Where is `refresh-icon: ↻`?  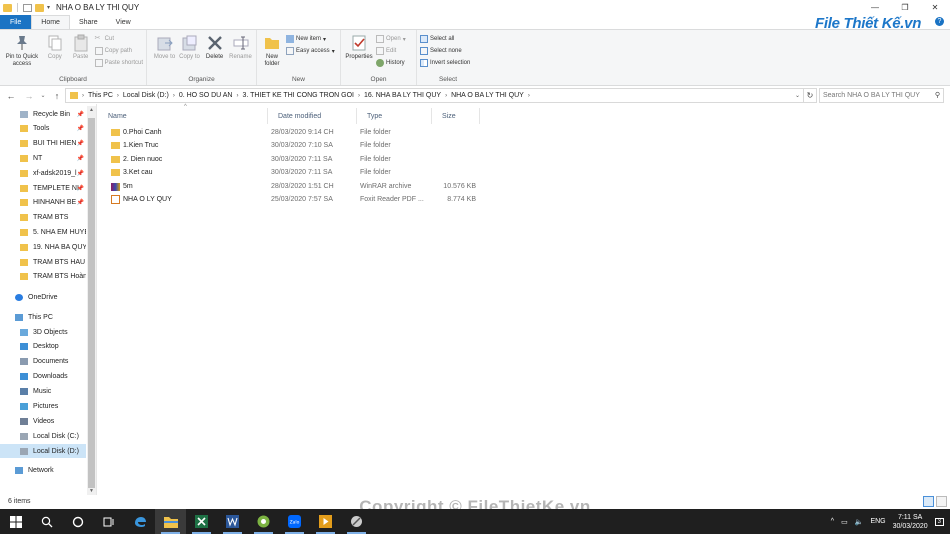 refresh-icon: ↻ is located at coordinates (810, 95).